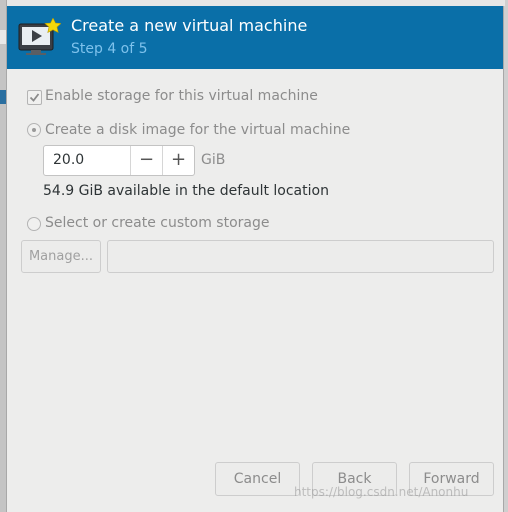 Image resolution: width=508 pixels, height=512 pixels. Describe the element at coordinates (257, 479) in the screenshot. I see `cancel-button: Cancel` at that location.